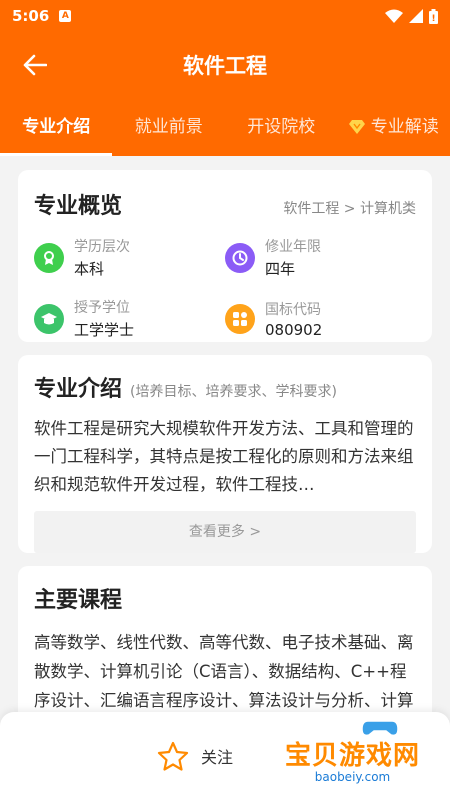 The width and height of the screenshot is (450, 800). Describe the element at coordinates (394, 16) in the screenshot. I see `wifi-icon` at that location.